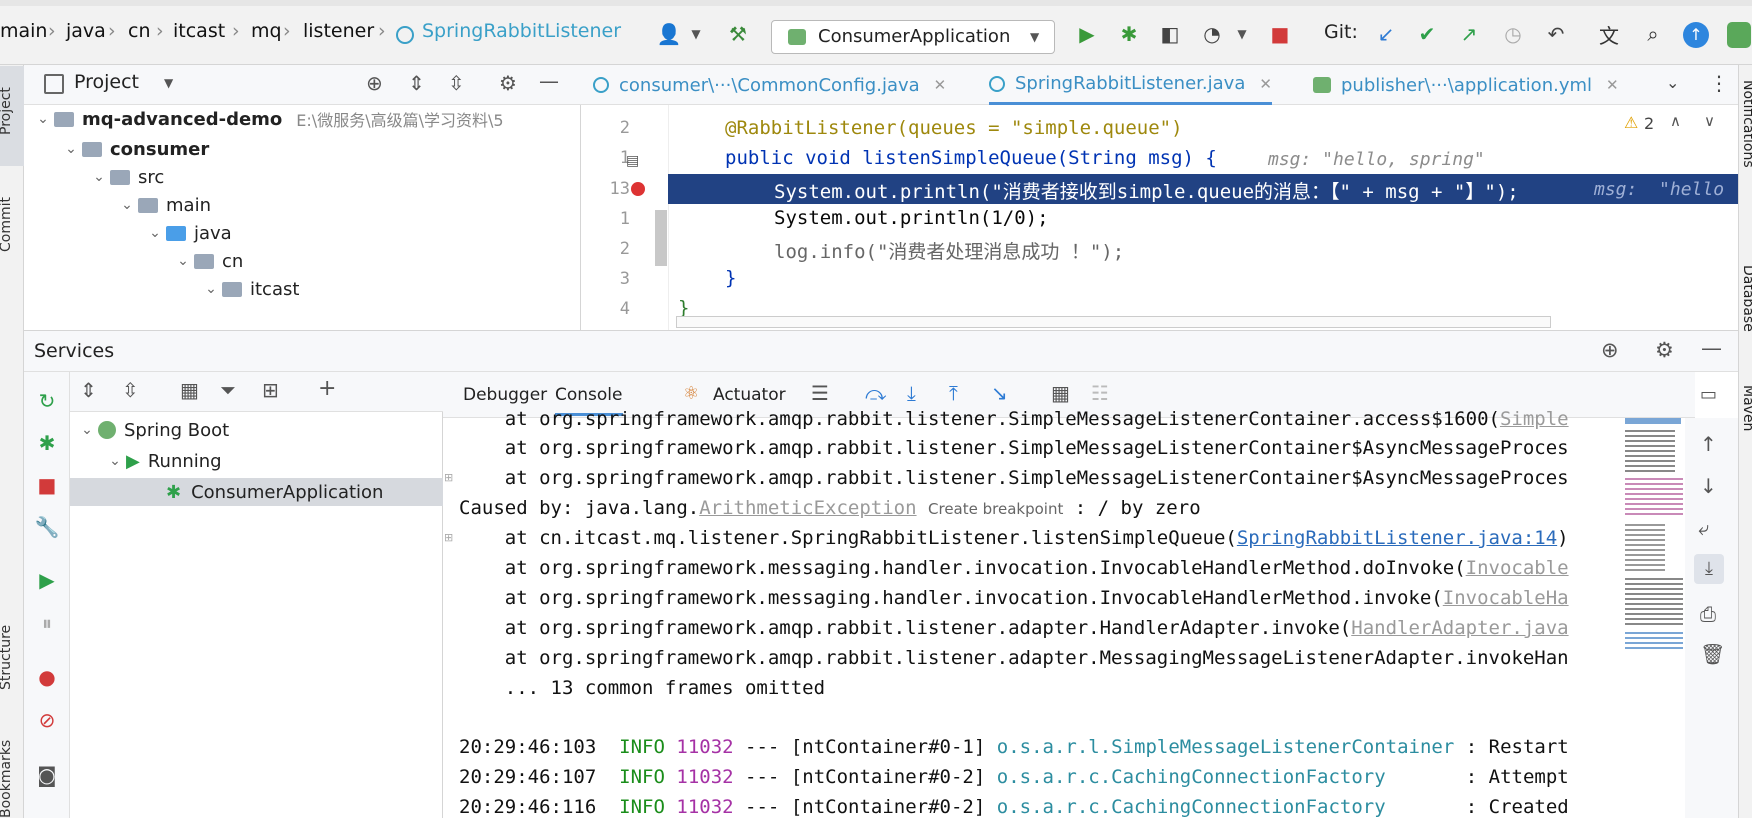 The image size is (1752, 818). I want to click on coverage-icon: ◧, so click(1170, 34).